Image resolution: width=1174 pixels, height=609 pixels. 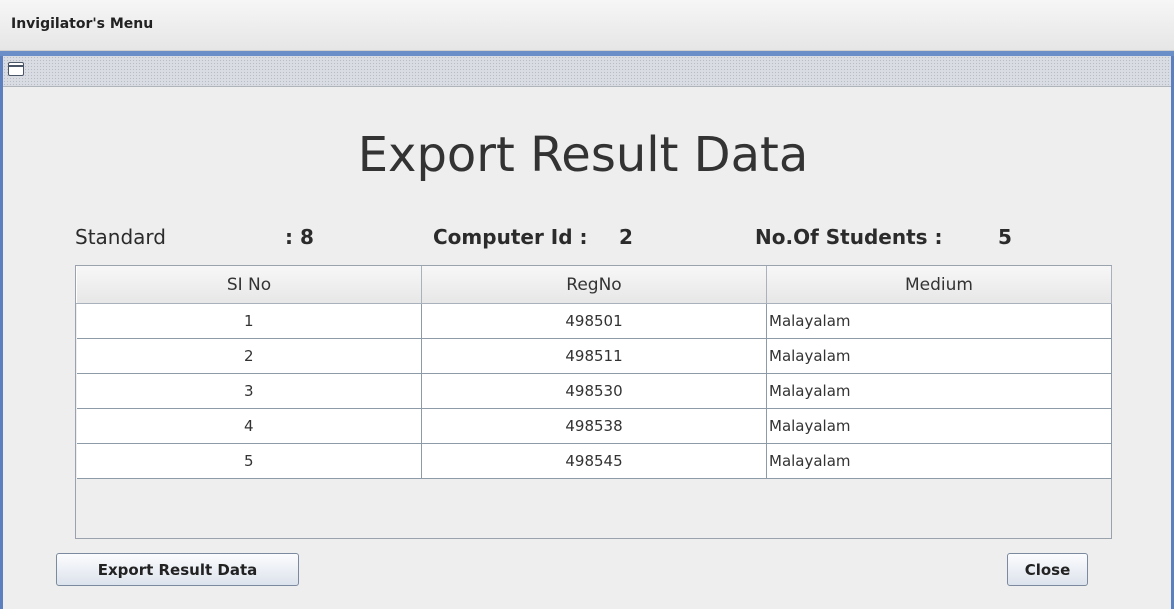 What do you see at coordinates (16, 69) in the screenshot?
I see `window-icon` at bounding box center [16, 69].